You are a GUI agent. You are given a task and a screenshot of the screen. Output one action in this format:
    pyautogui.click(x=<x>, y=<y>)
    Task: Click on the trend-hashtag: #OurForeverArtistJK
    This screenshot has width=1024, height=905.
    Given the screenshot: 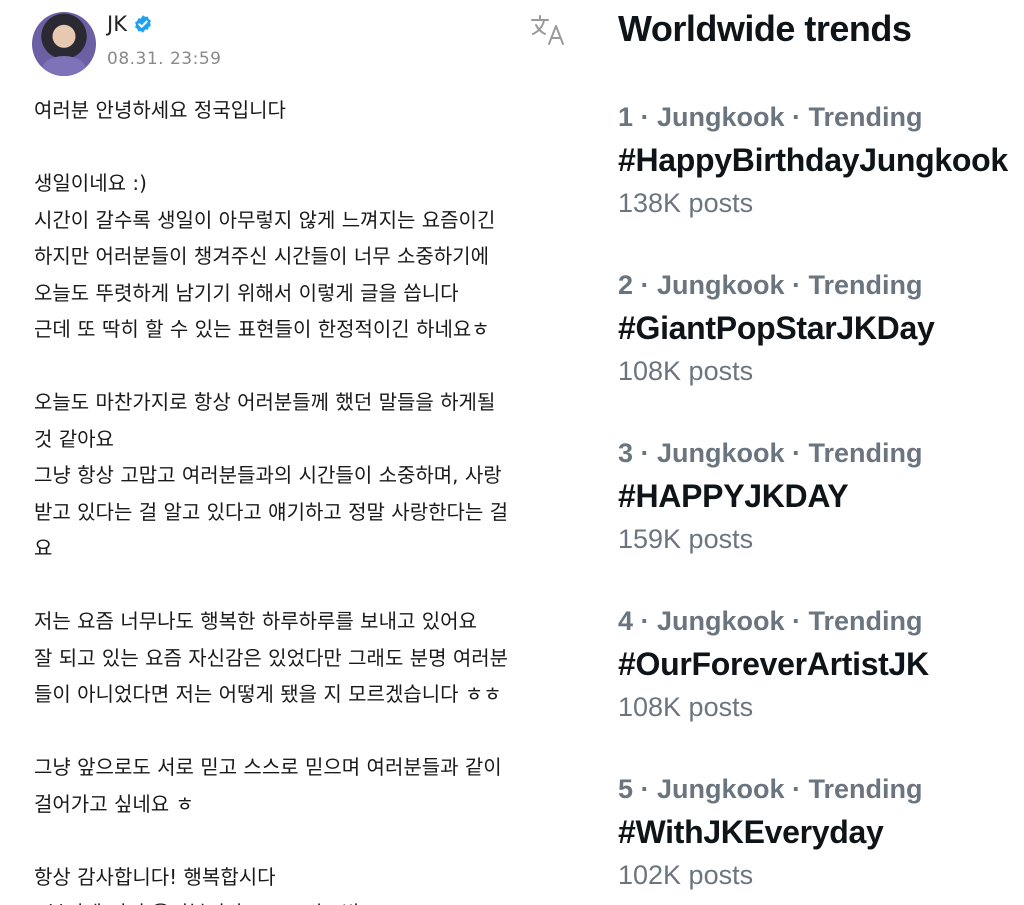 What is the action you would take?
    pyautogui.click(x=818, y=664)
    